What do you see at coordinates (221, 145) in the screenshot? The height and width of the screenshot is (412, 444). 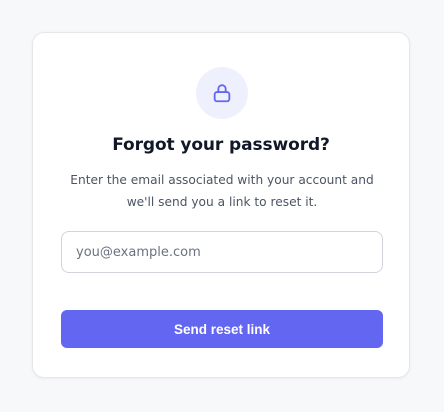 I see `page-title: Forgot your password?` at bounding box center [221, 145].